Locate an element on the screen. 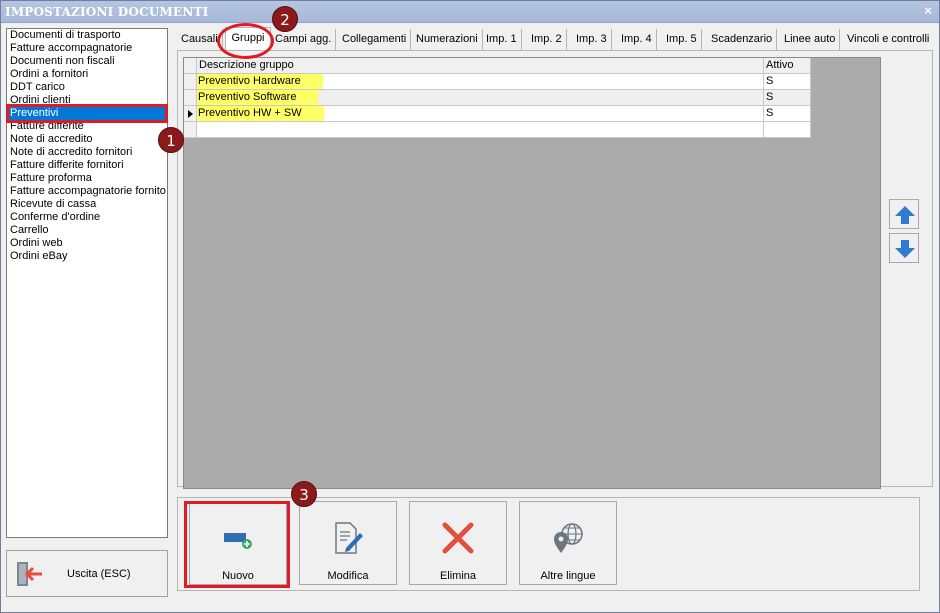 This screenshot has height=613, width=940. arrow-up-icon is located at coordinates (905, 215).